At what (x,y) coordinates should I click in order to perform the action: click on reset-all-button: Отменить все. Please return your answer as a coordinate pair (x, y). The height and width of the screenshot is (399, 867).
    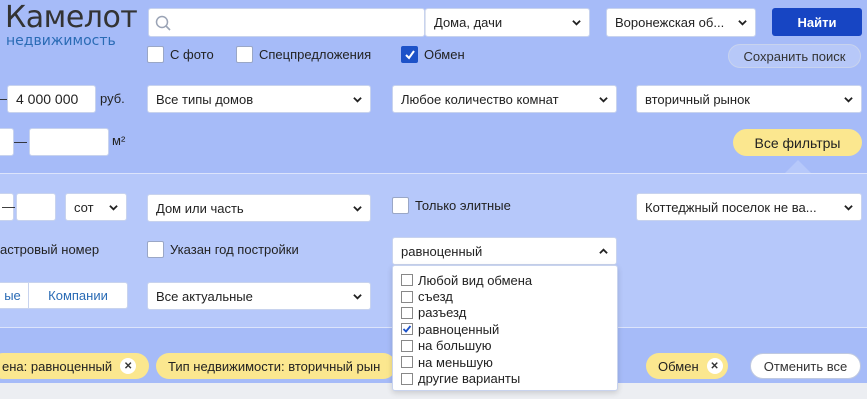
    Looking at the image, I should click on (805, 366).